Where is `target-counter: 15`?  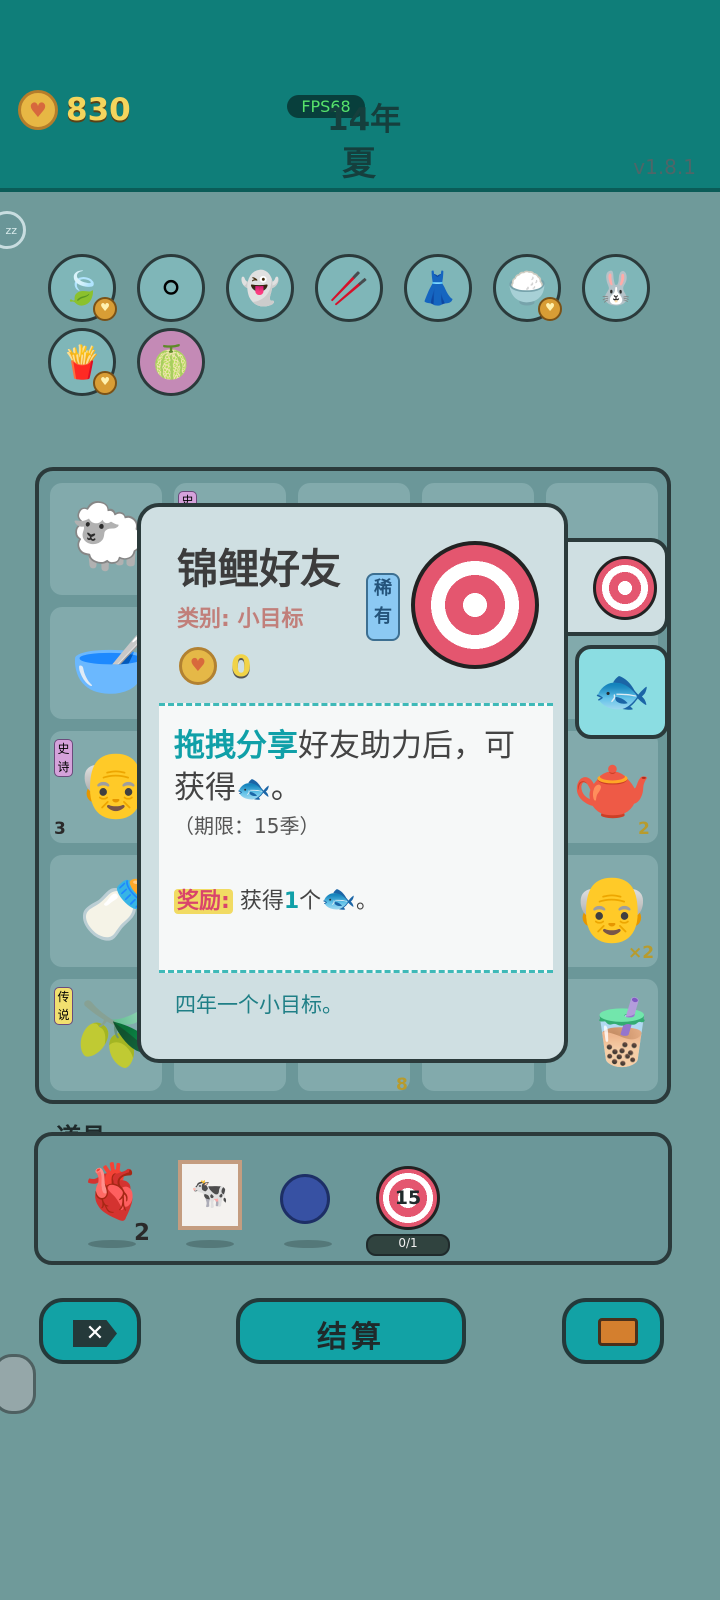 target-counter: 15 is located at coordinates (408, 1198).